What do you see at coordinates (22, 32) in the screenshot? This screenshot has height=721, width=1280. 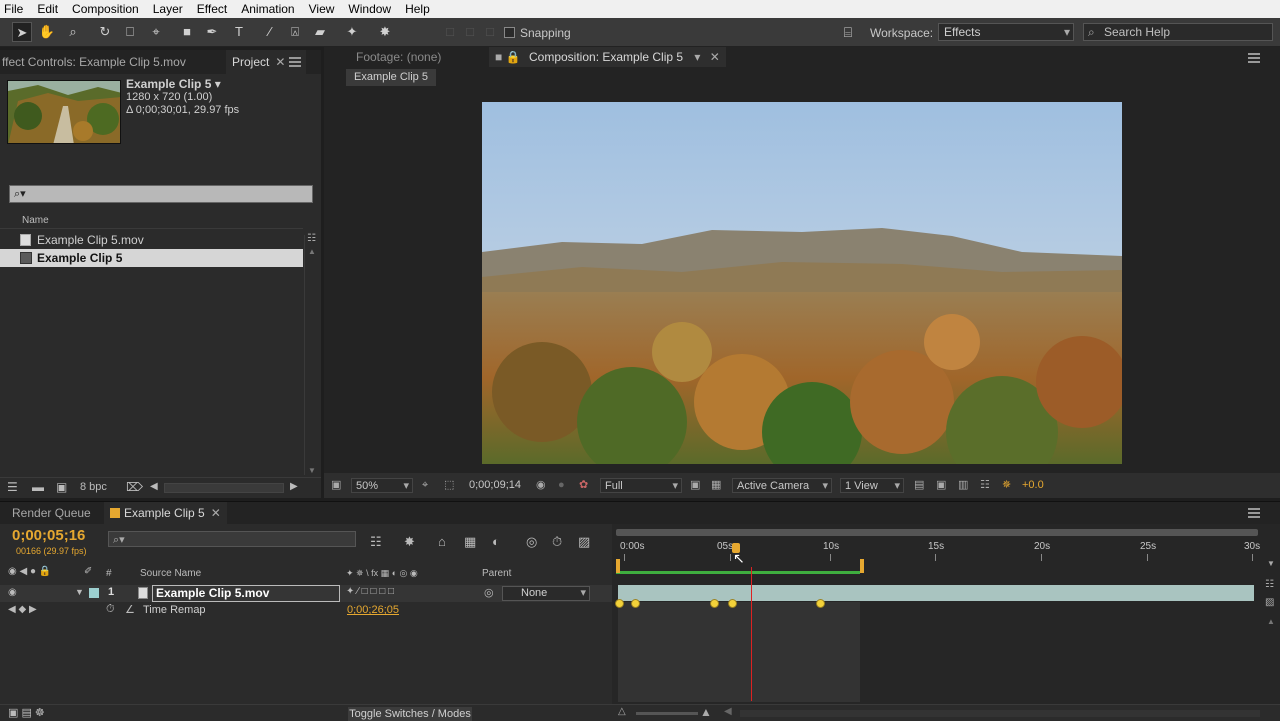 I see `selection-tool-icon: ➤` at bounding box center [22, 32].